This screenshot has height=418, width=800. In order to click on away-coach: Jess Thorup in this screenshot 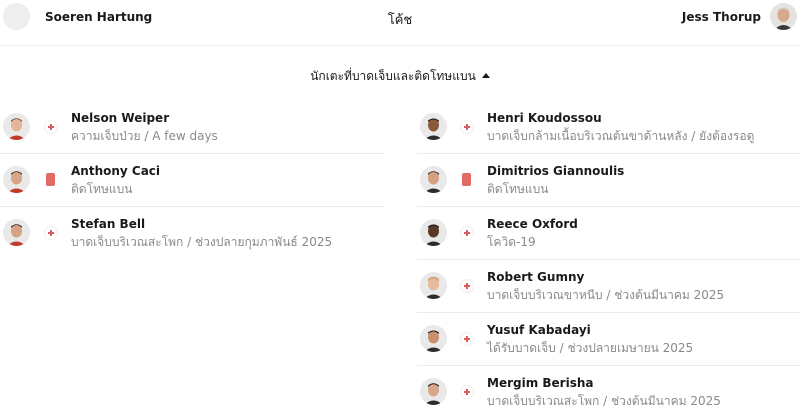, I will do `click(739, 16)`.